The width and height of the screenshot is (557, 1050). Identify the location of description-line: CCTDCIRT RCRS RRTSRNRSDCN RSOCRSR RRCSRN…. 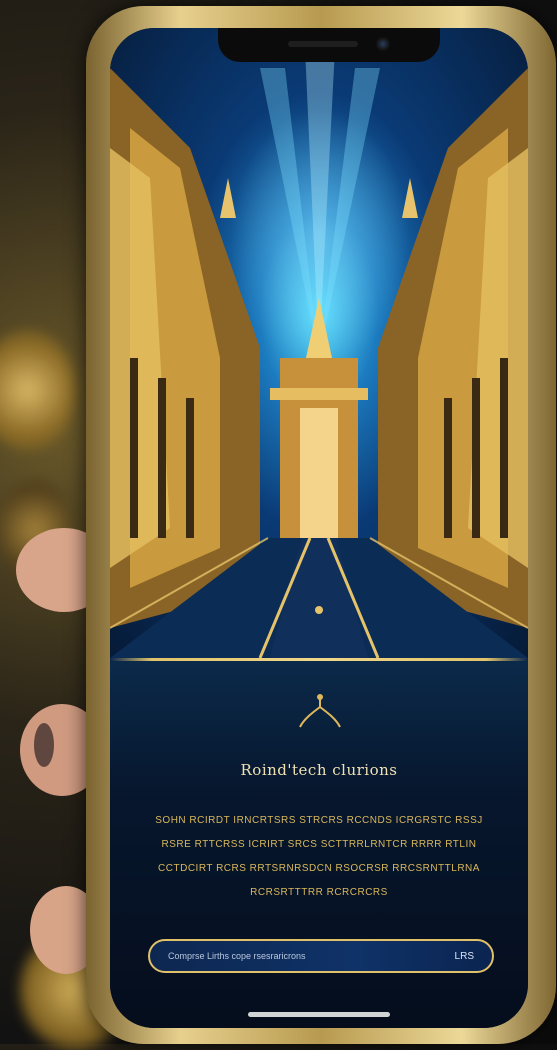
(319, 868).